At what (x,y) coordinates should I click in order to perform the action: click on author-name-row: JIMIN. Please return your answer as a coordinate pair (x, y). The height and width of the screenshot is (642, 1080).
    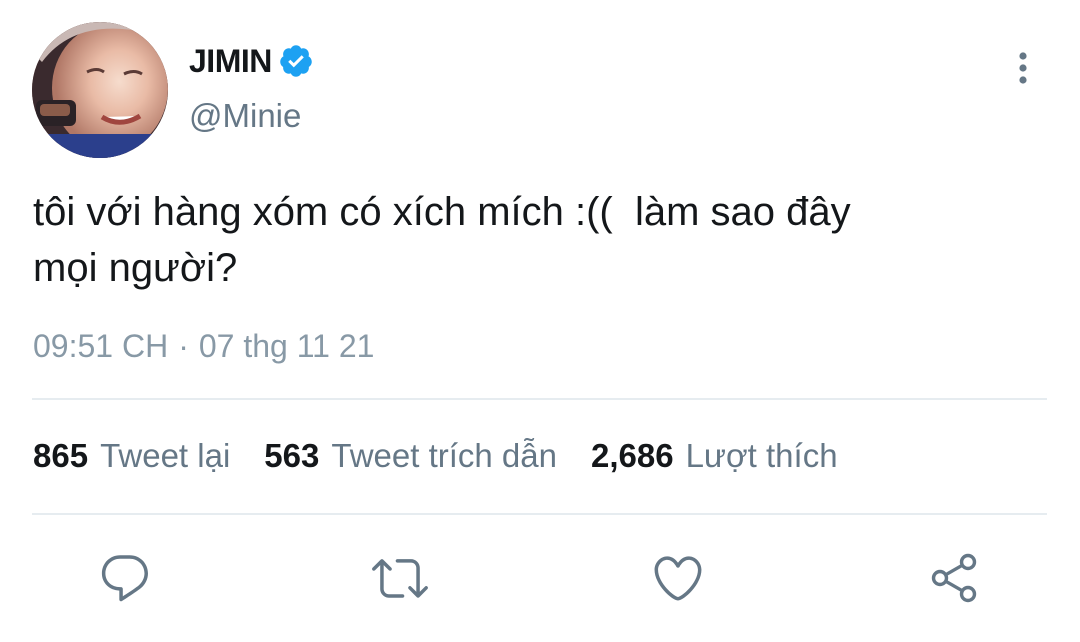
    Looking at the image, I should click on (251, 61).